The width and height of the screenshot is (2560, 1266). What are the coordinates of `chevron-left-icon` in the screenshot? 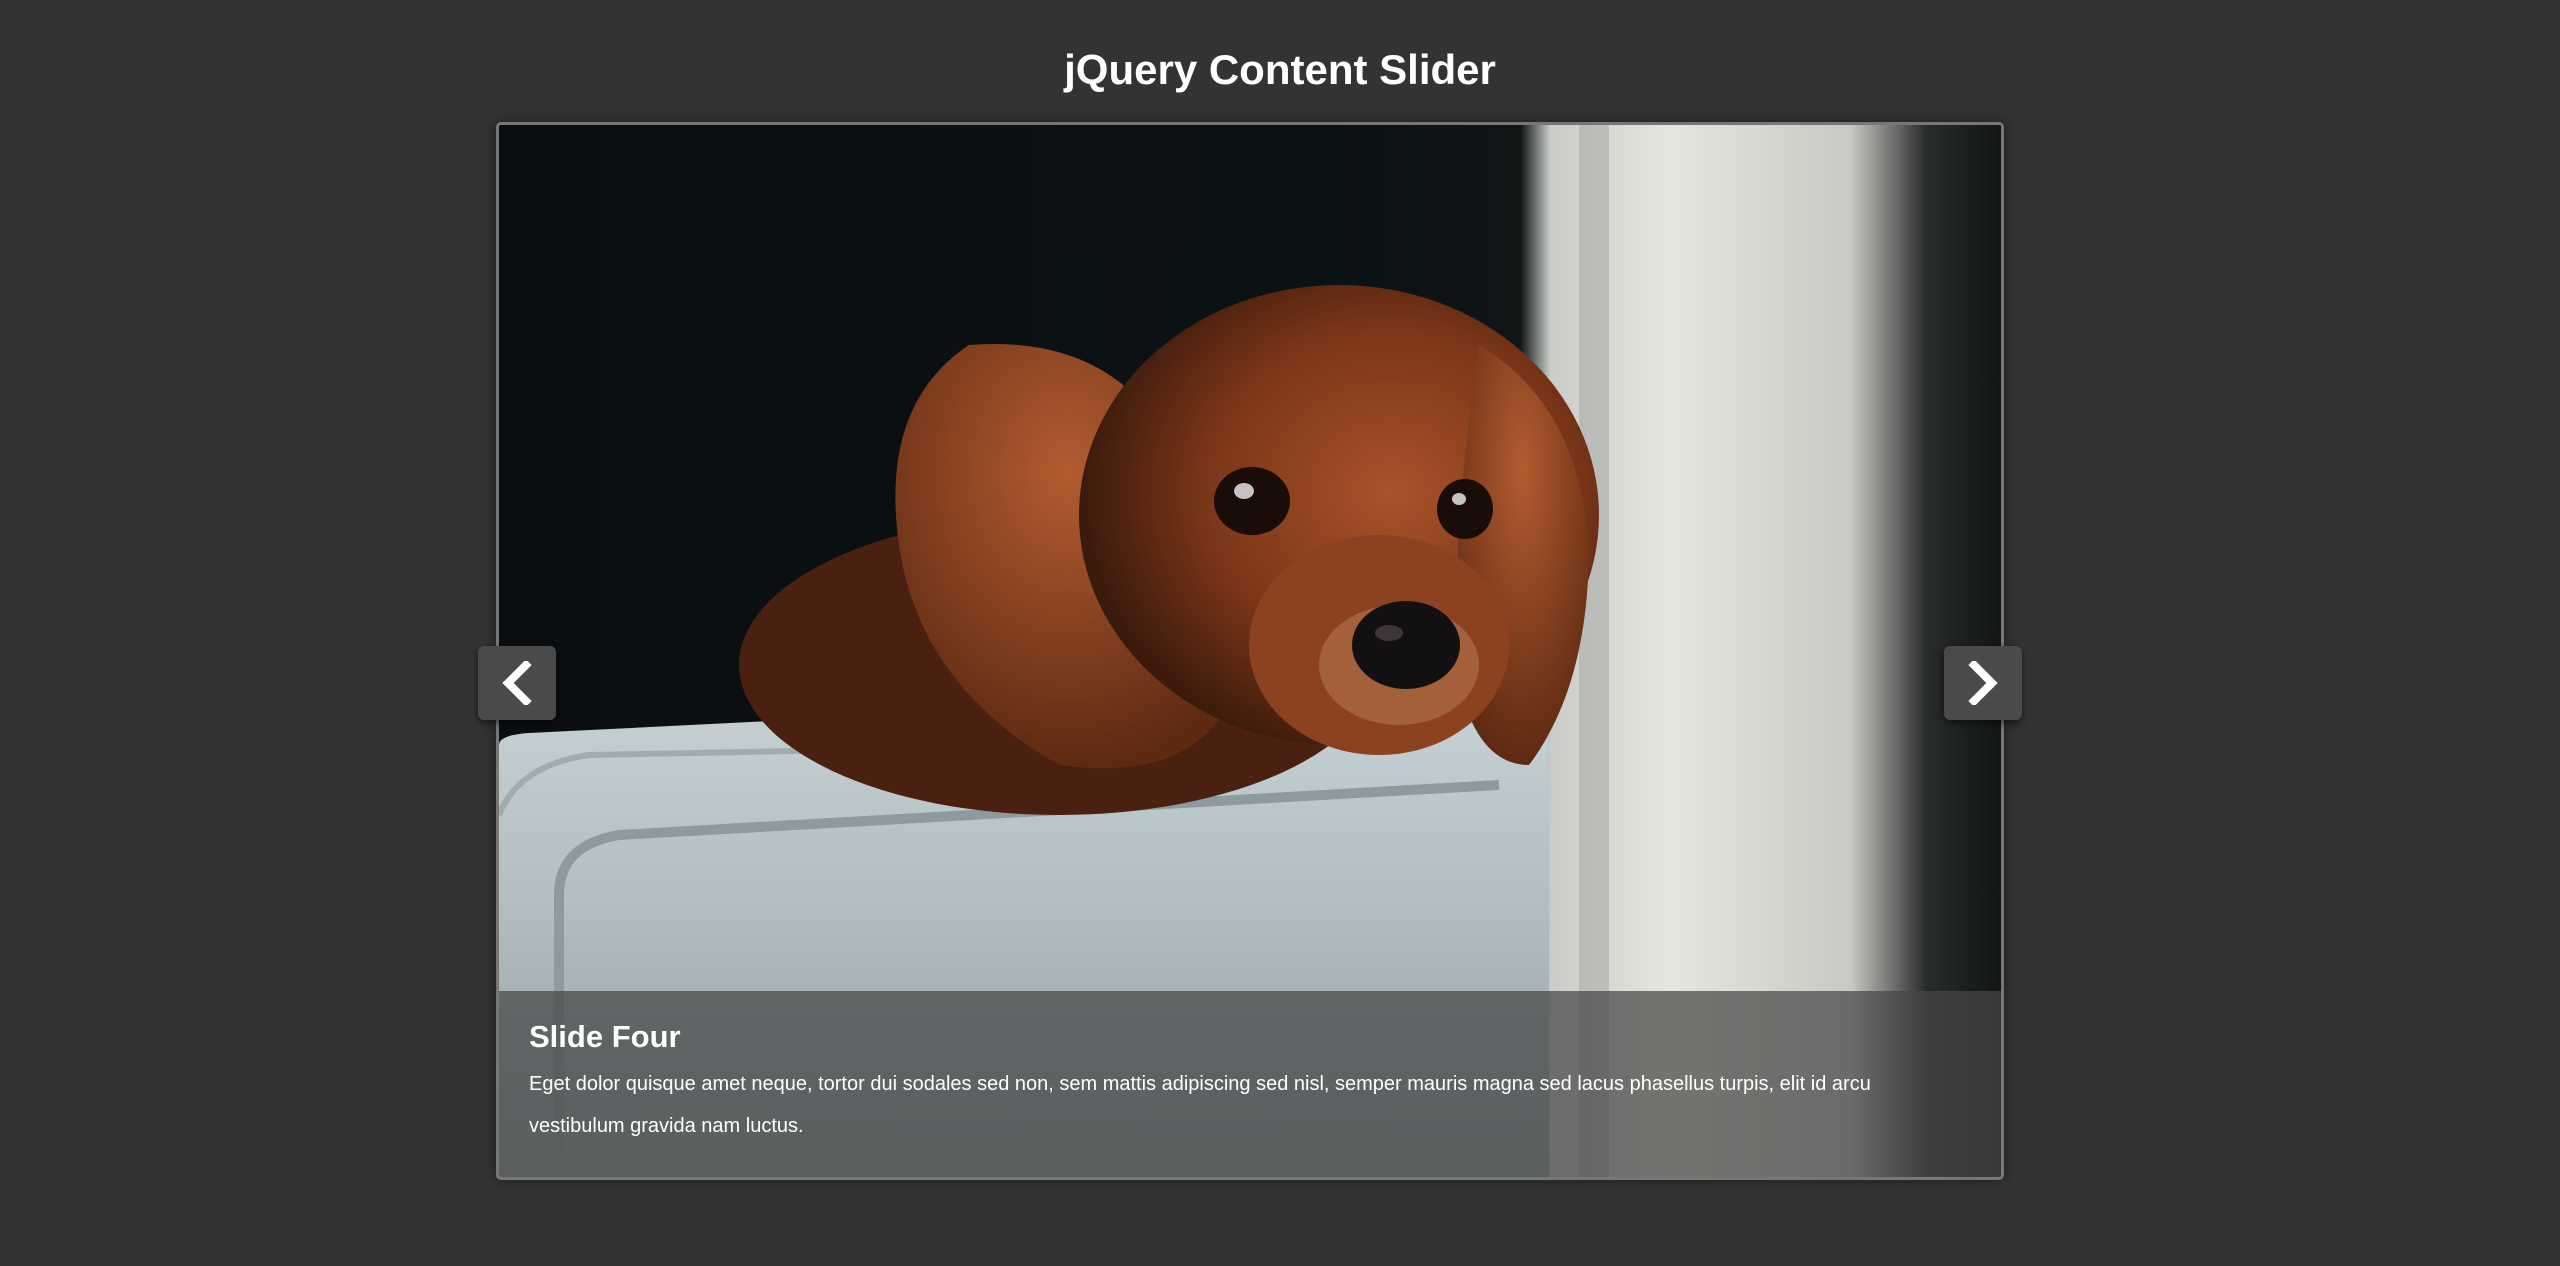 It's located at (517, 683).